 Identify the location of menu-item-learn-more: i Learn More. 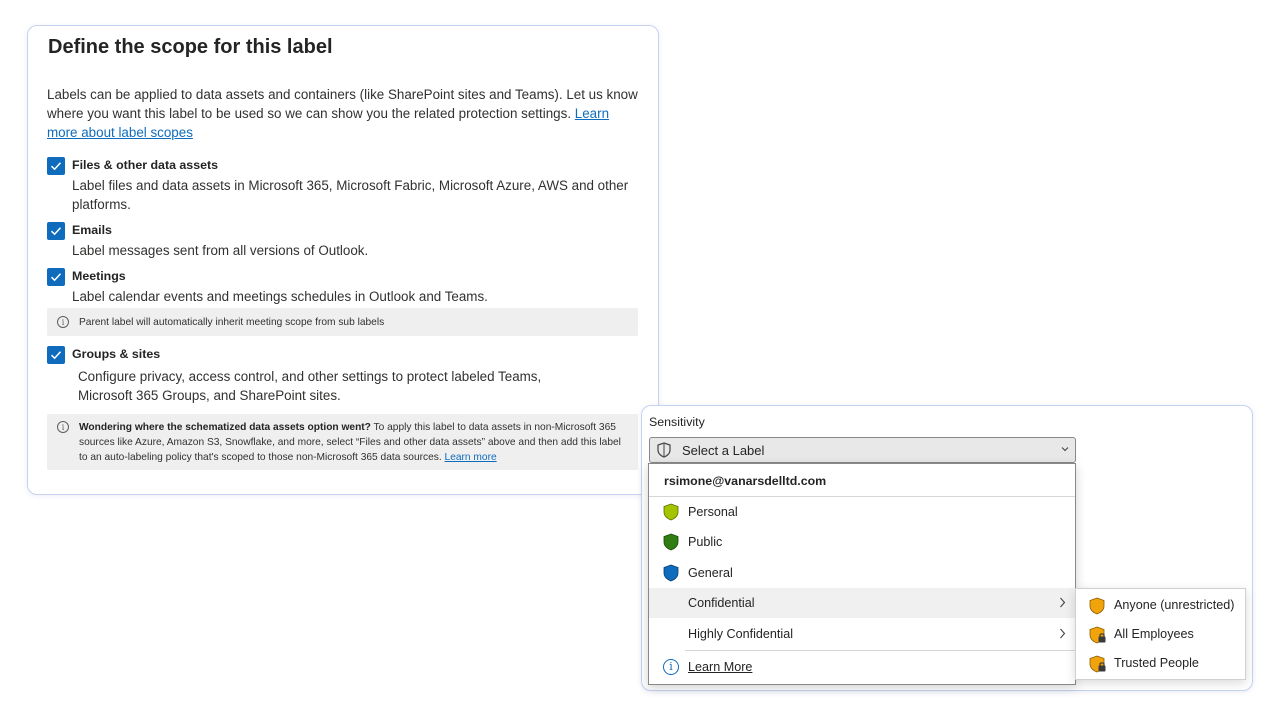
(862, 667).